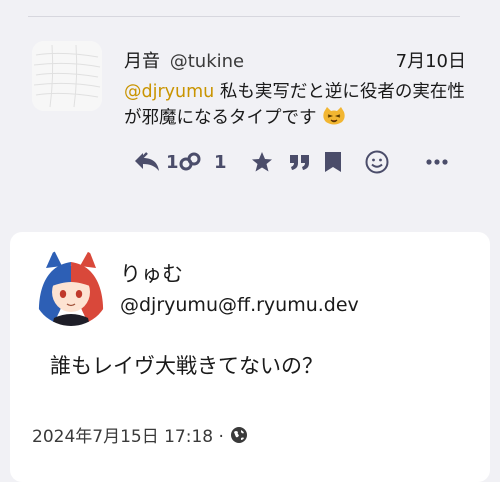  I want to click on reply-actions: 1 1, so click(250, 164).